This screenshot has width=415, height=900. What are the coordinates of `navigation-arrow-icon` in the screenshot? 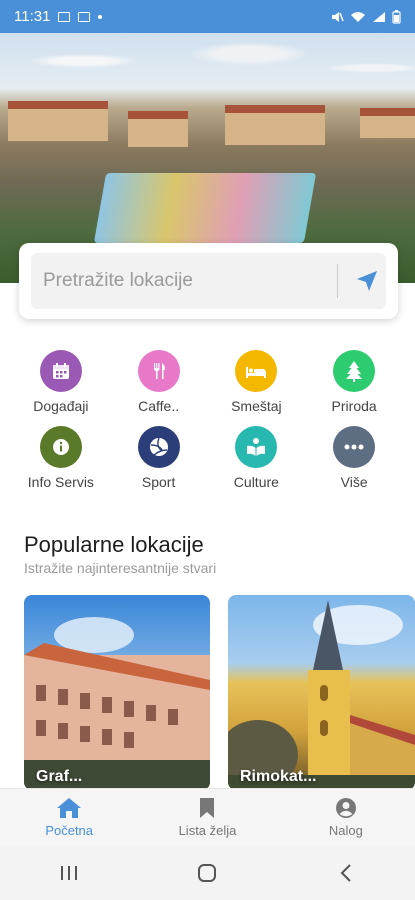 It's located at (367, 281).